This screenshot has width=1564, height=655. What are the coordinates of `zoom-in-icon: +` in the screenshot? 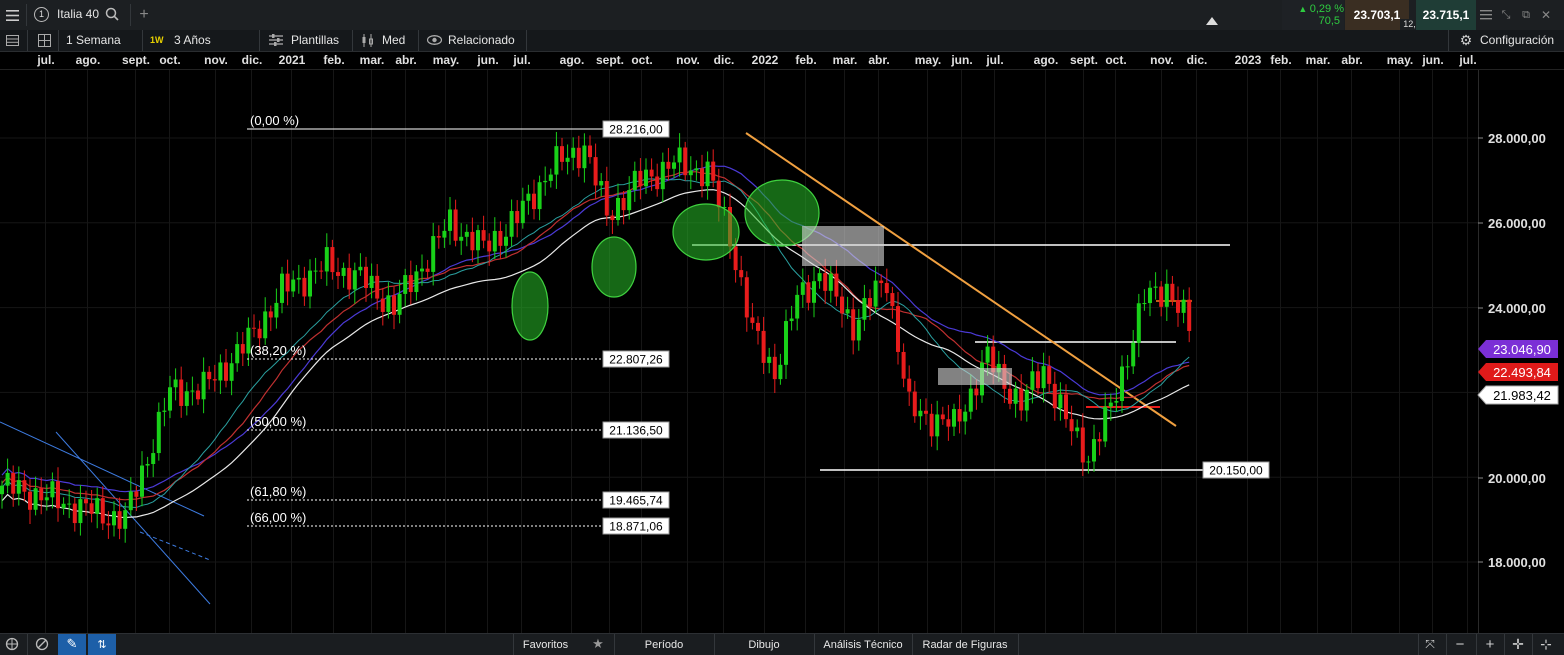 It's located at (1490, 644).